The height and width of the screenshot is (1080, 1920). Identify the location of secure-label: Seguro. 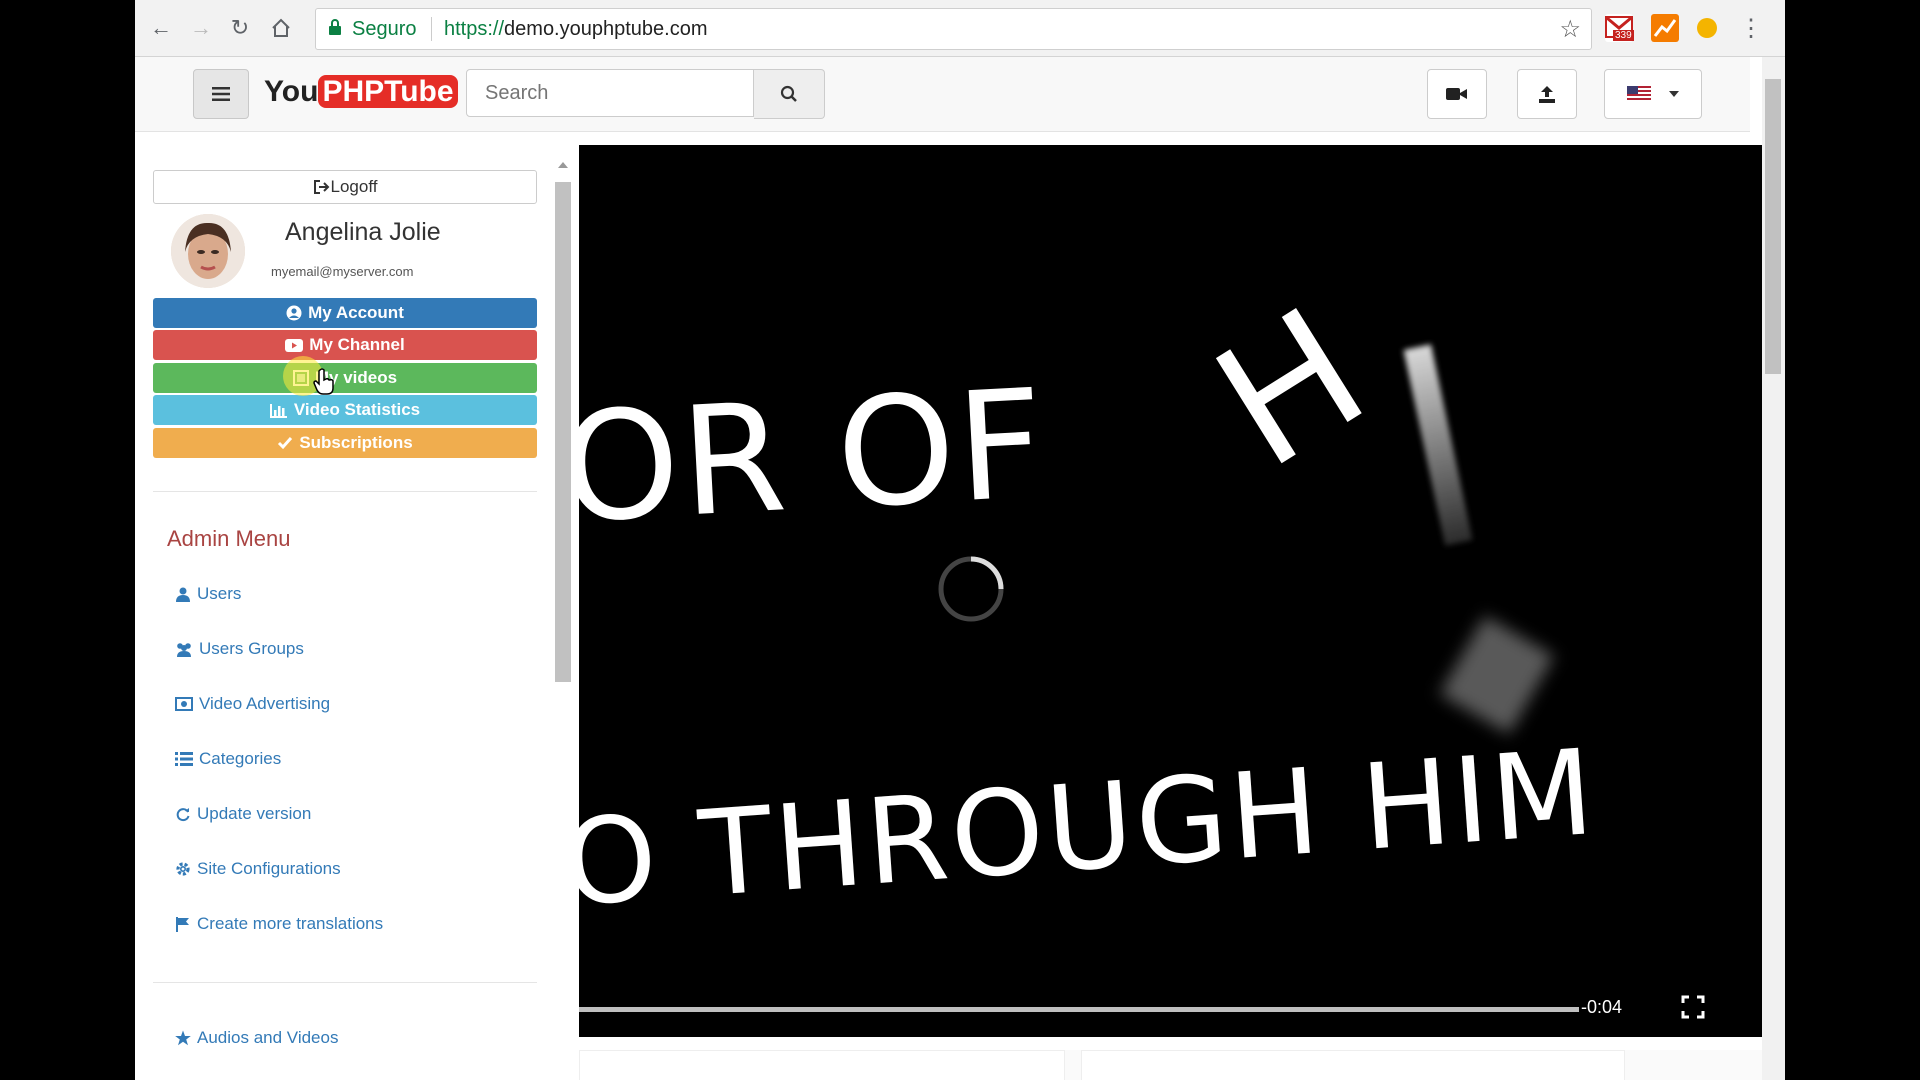
(384, 29).